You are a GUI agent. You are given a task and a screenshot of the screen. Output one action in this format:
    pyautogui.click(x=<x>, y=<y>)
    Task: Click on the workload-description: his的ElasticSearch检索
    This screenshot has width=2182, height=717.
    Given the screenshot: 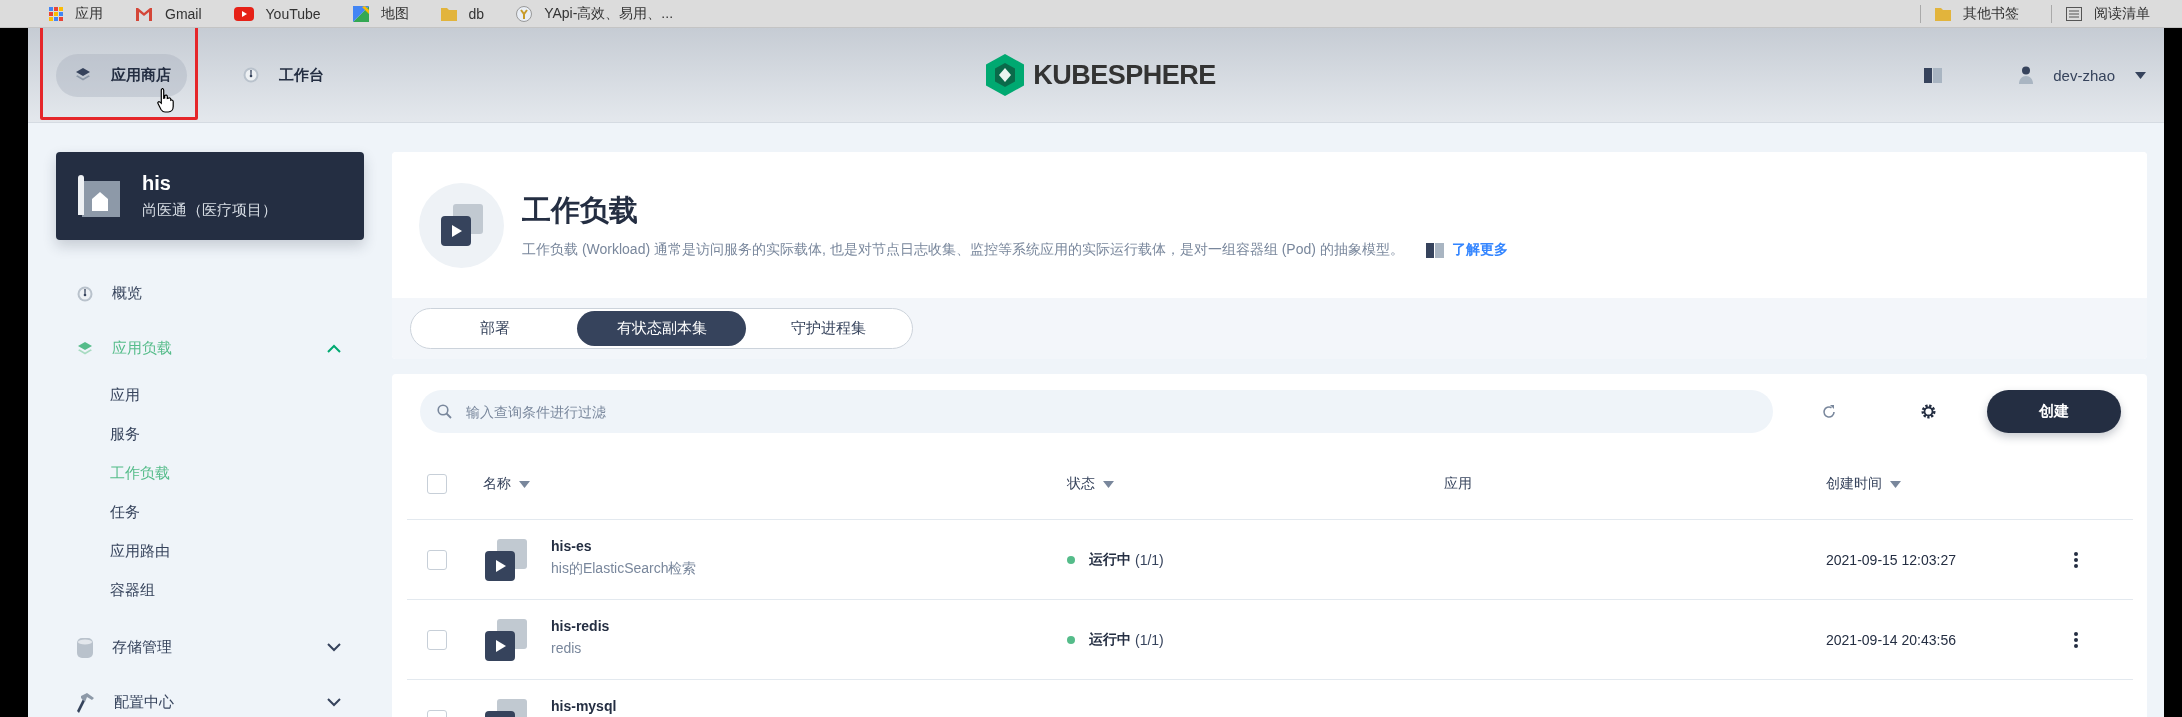 What is the action you would take?
    pyautogui.click(x=624, y=568)
    